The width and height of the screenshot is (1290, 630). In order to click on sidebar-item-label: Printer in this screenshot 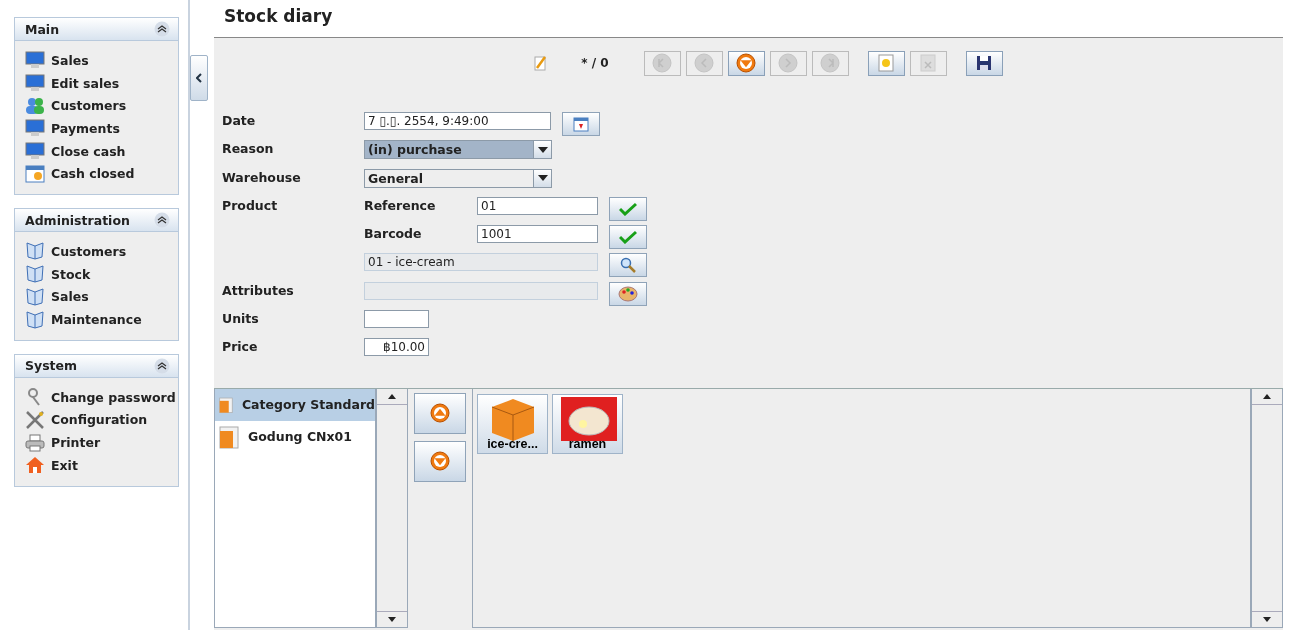, I will do `click(76, 443)`.